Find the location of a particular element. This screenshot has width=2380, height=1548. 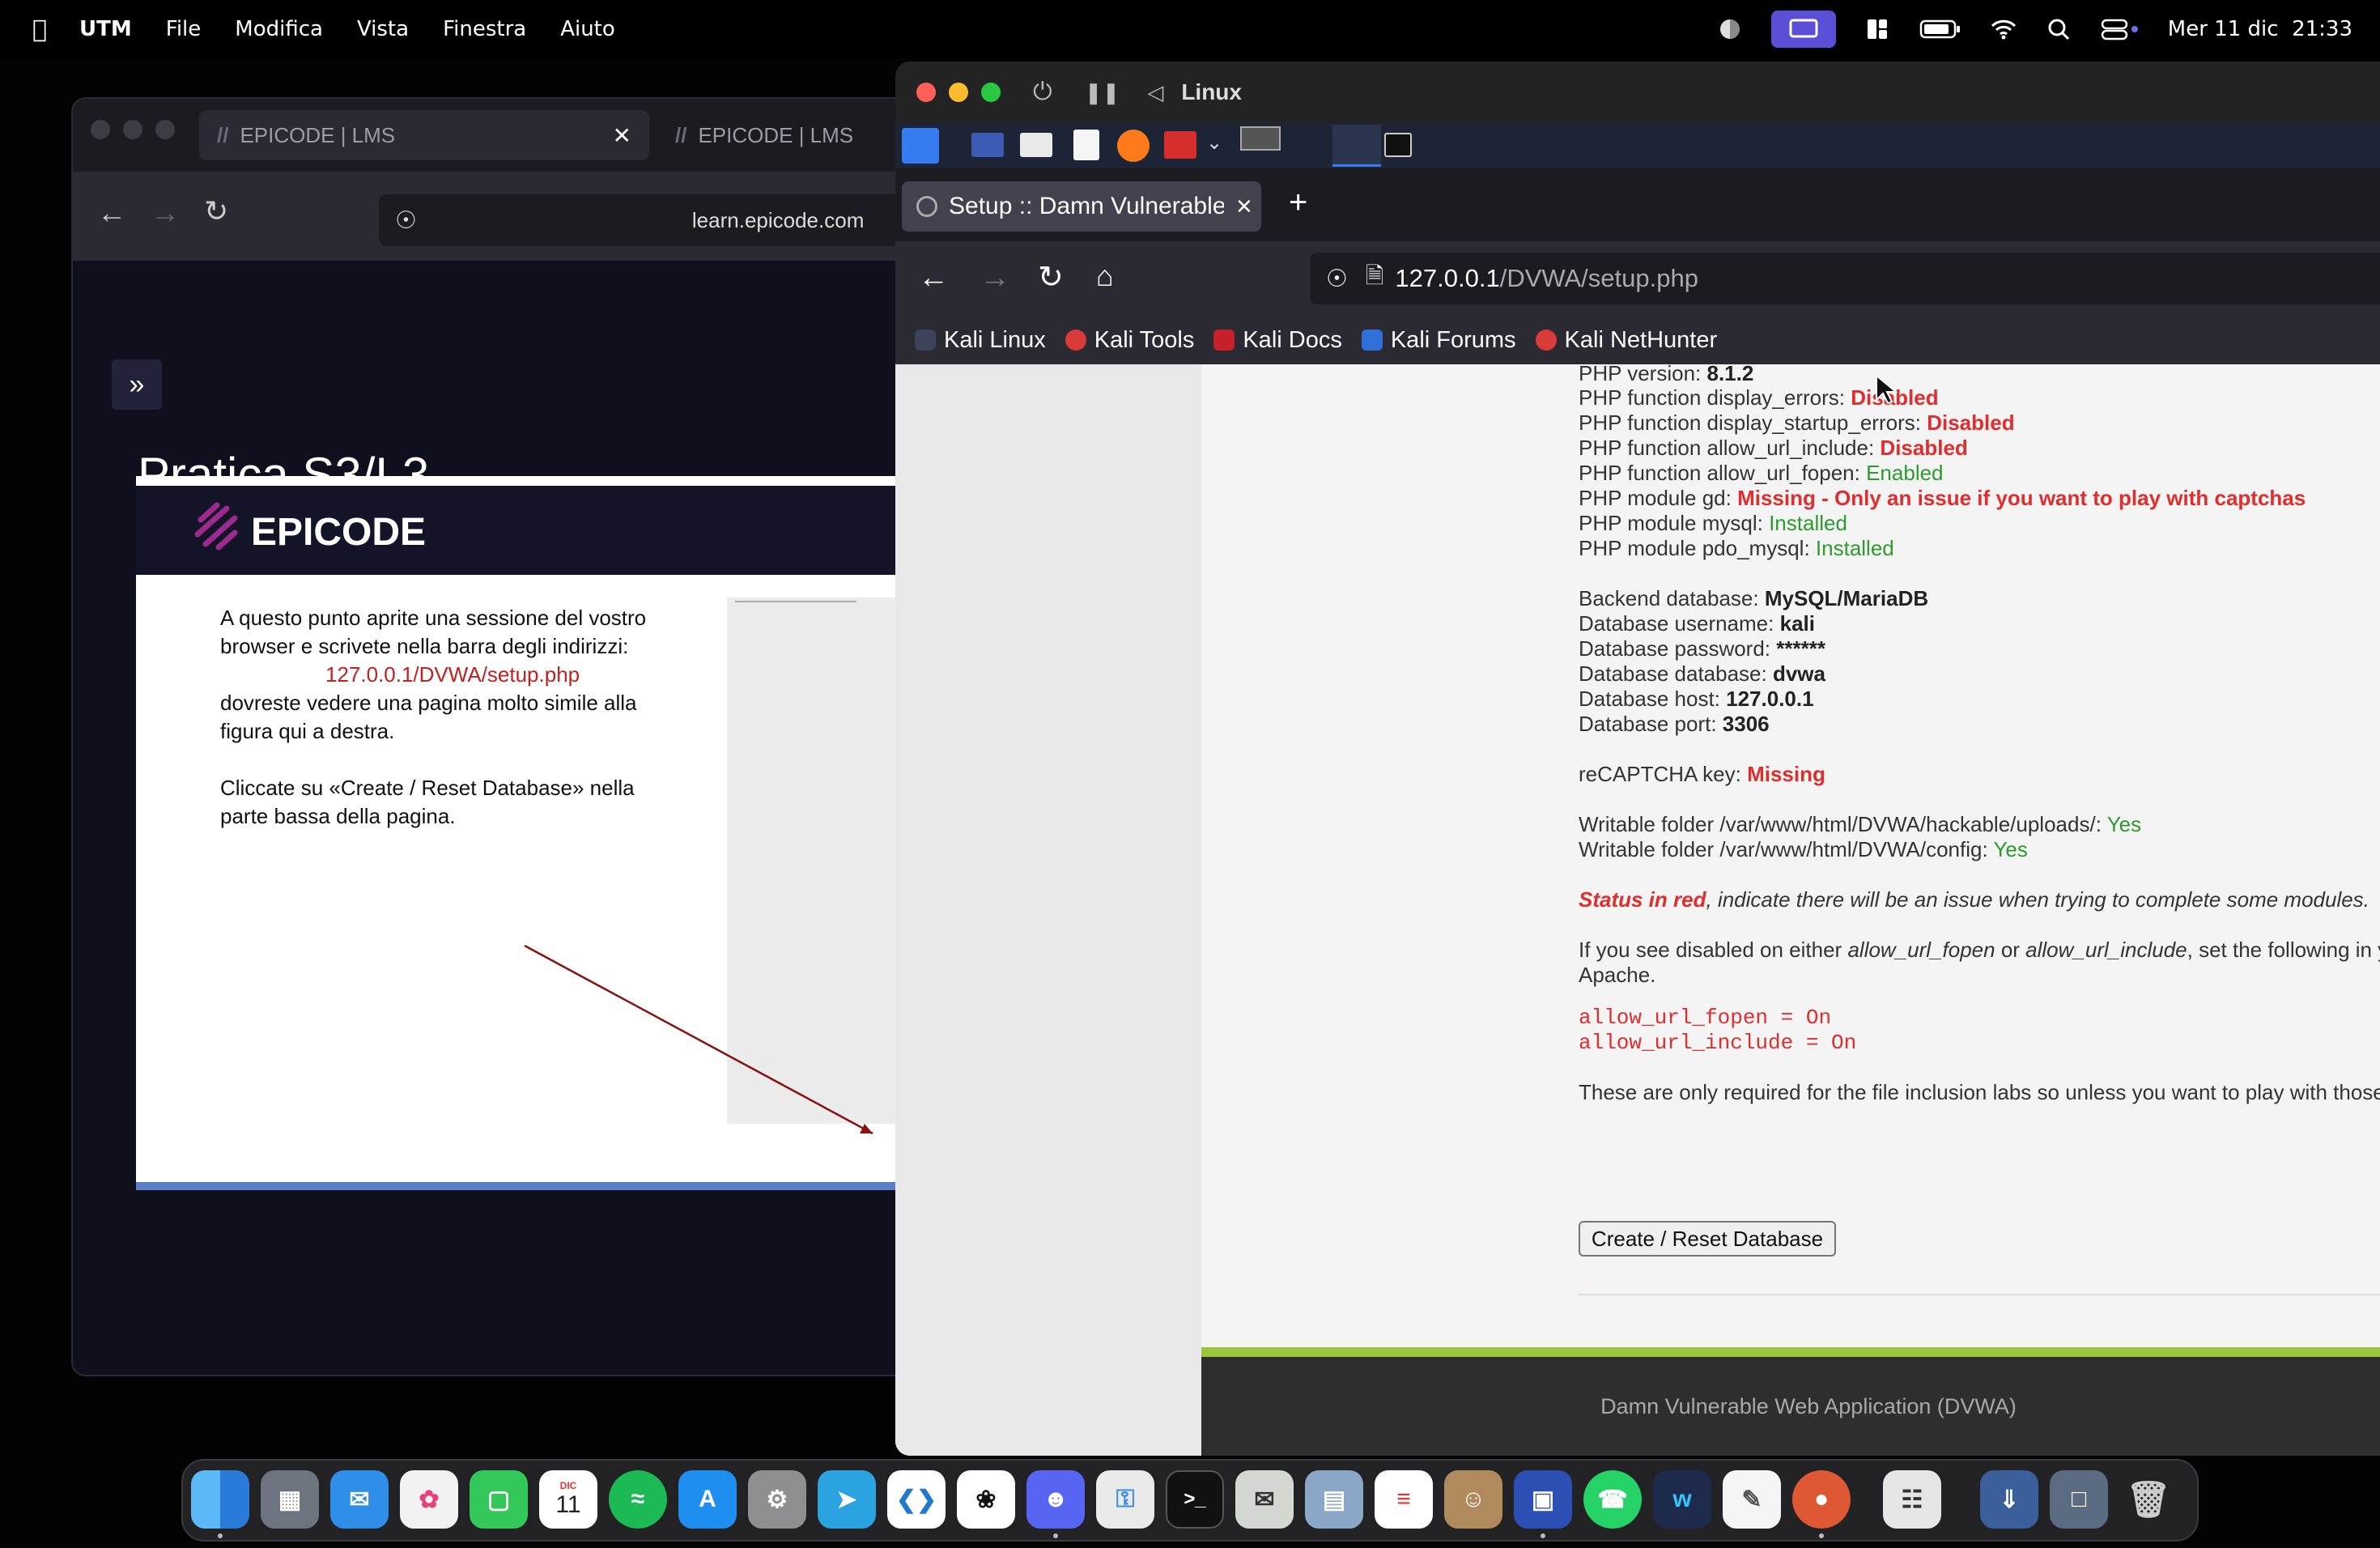

chevron-down-icon: ⌄ is located at coordinates (1214, 143).